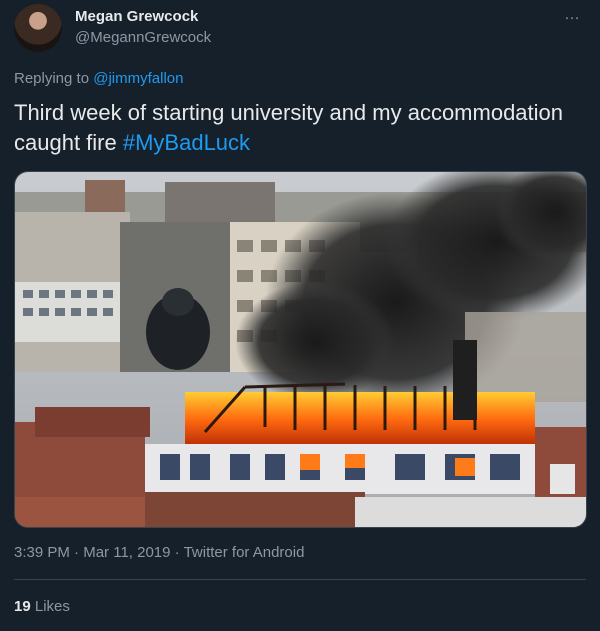  Describe the element at coordinates (143, 37) in the screenshot. I see `author-handle: @MegannGrewcock` at that location.